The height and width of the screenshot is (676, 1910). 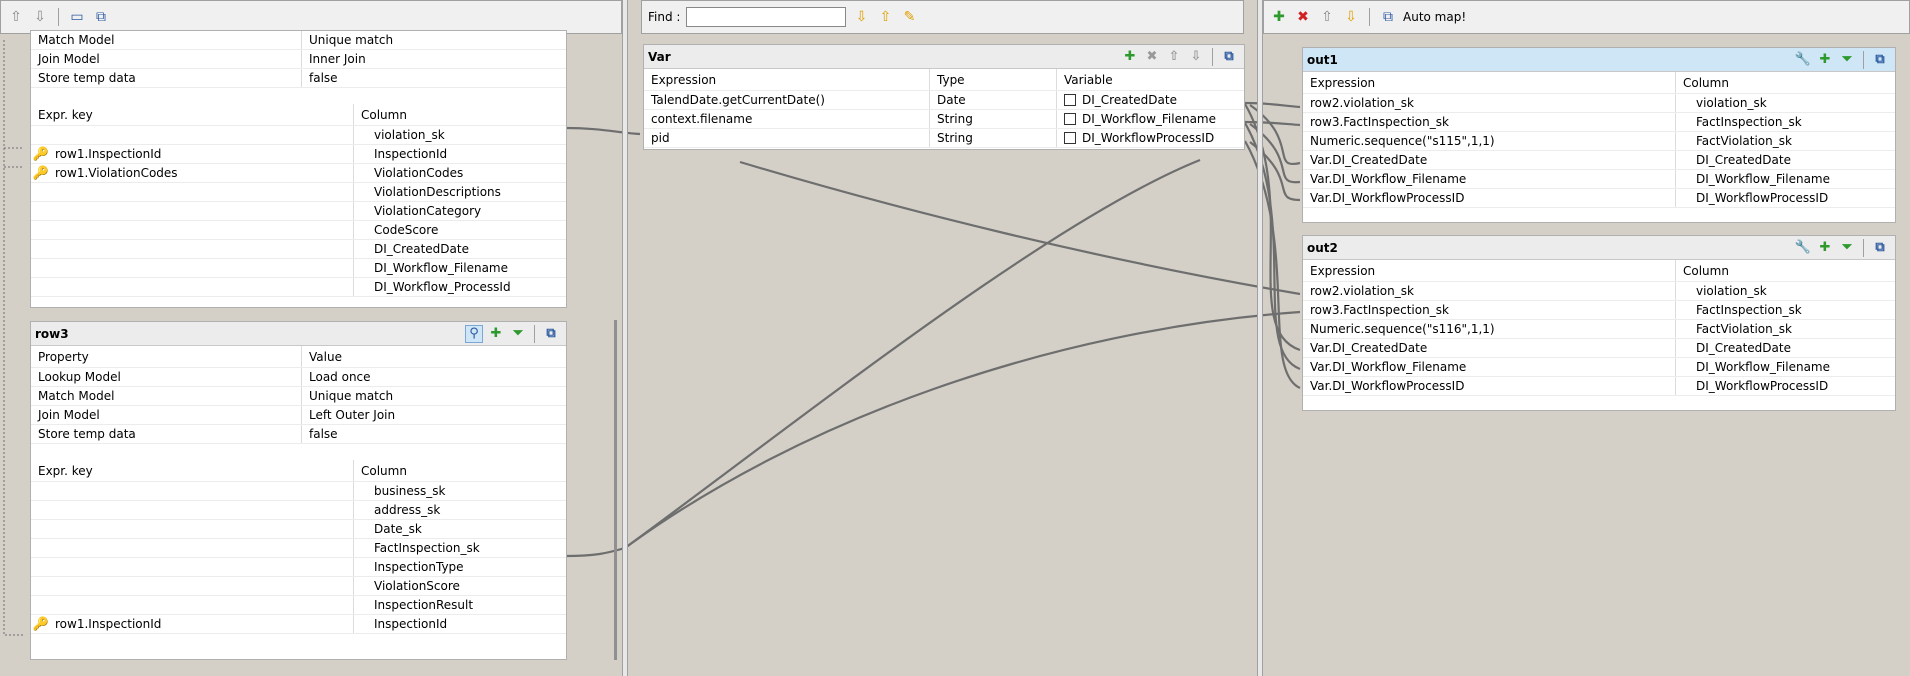 I want to click on find-all-icon: ✎, so click(x=909, y=17).